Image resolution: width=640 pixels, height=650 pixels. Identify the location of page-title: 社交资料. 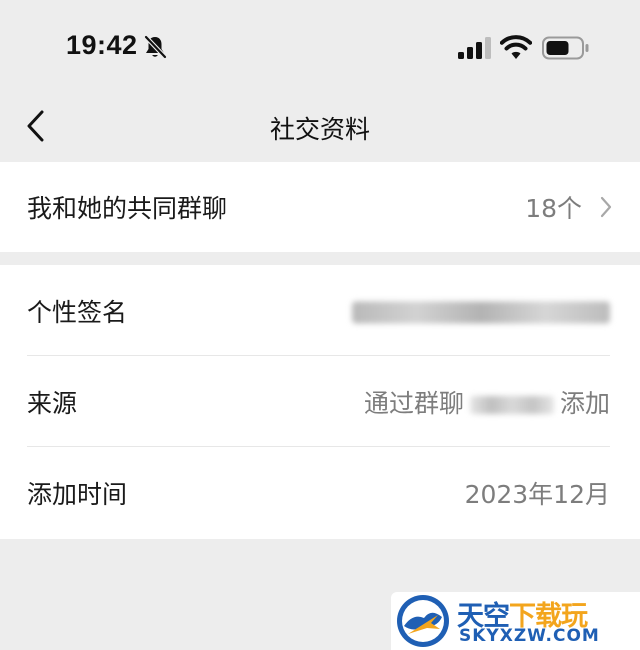
(319, 129).